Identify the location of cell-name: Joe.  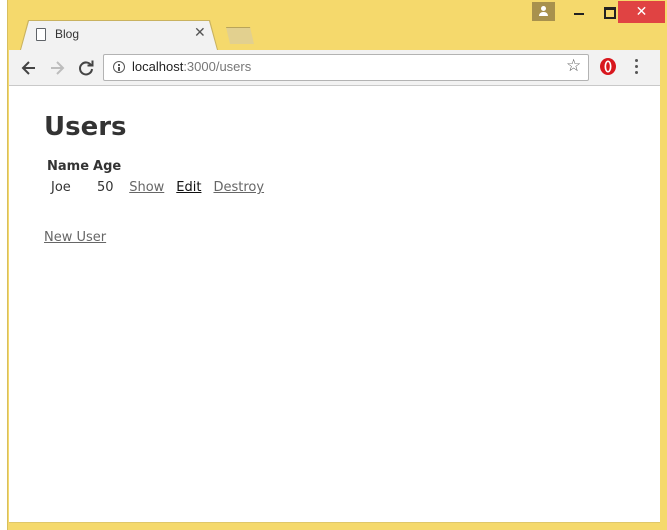
(61, 187).